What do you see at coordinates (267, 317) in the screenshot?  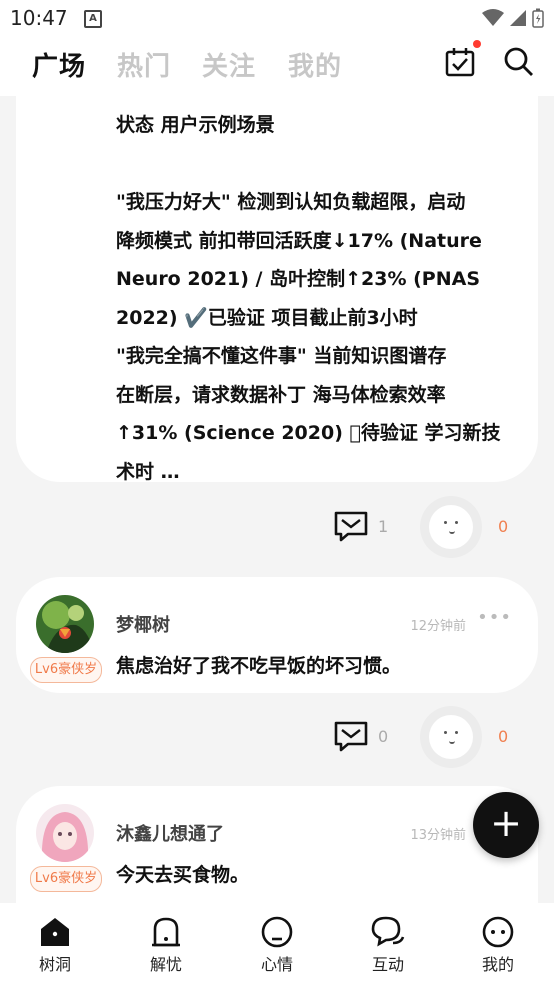 I see `content-line: 2022) ✔️已验证 项目截止前3小时` at bounding box center [267, 317].